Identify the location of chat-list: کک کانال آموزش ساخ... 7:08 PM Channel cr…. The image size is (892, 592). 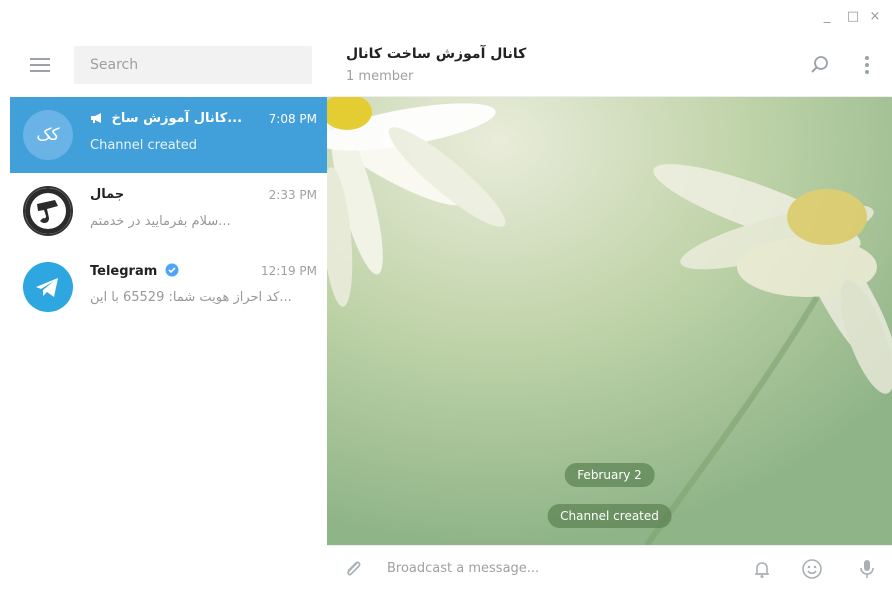
(168, 211).